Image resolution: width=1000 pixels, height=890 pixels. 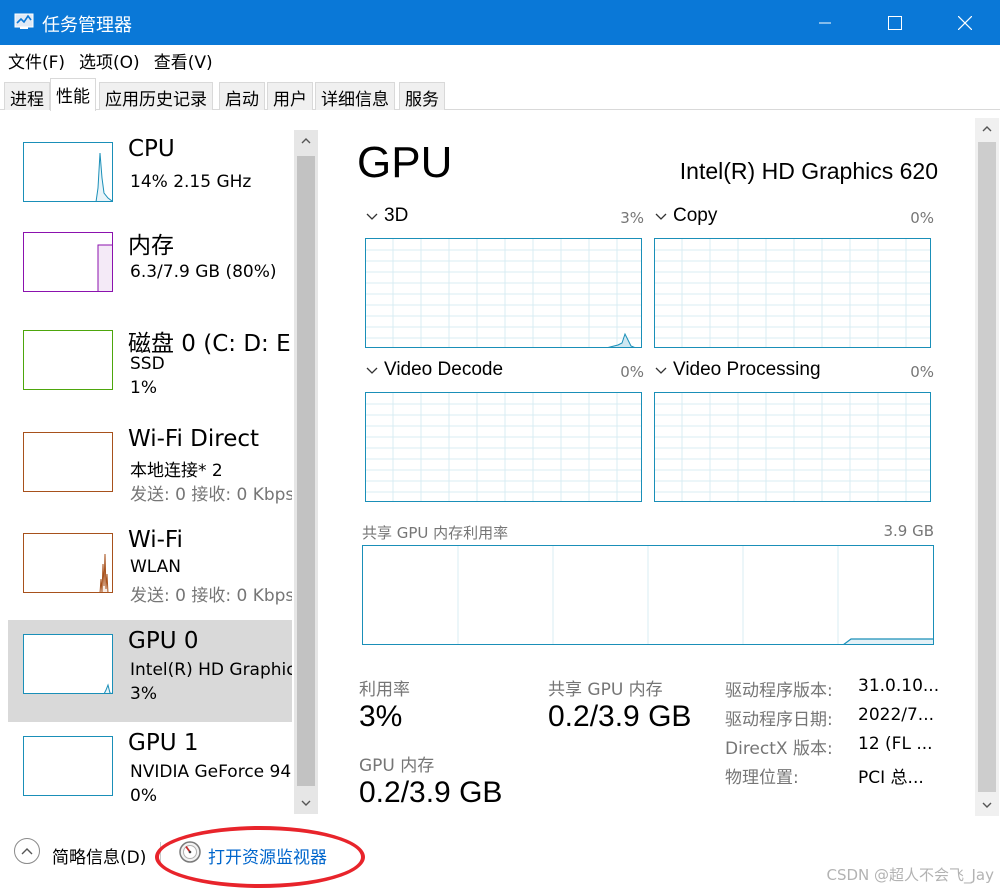 I want to click on shared-gpu-memory-label: 共享 GPU 内存, so click(x=605, y=690).